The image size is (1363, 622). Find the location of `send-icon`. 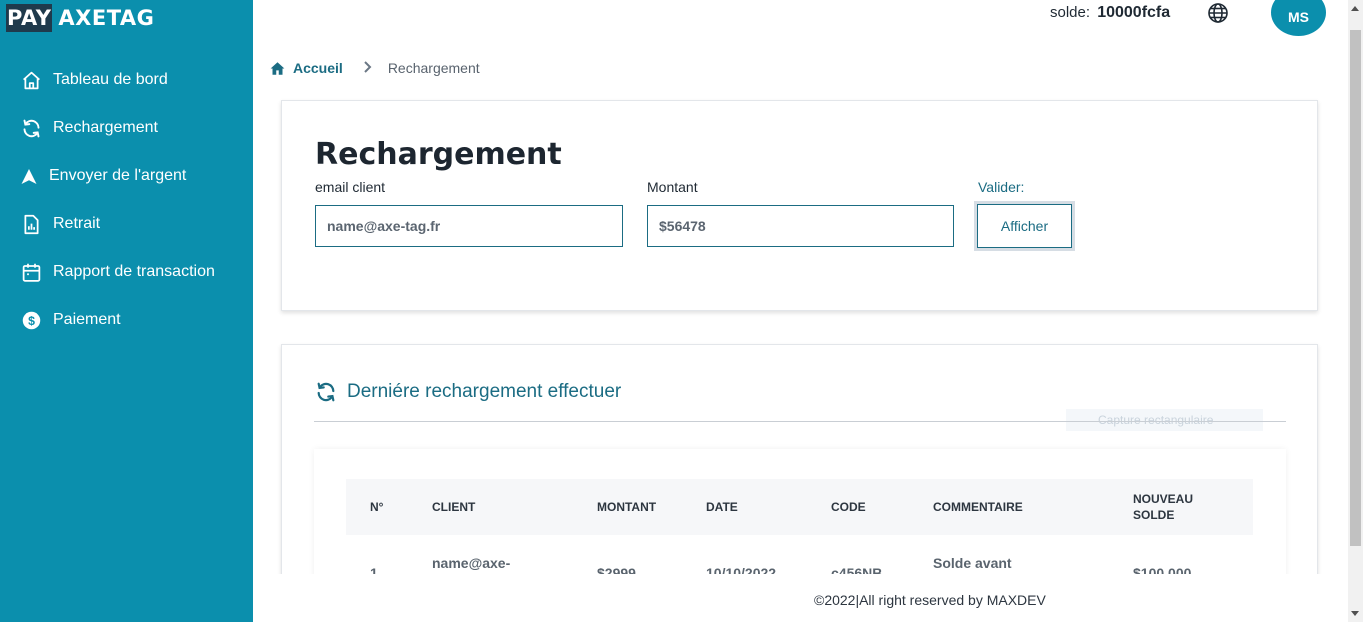

send-icon is located at coordinates (29, 176).